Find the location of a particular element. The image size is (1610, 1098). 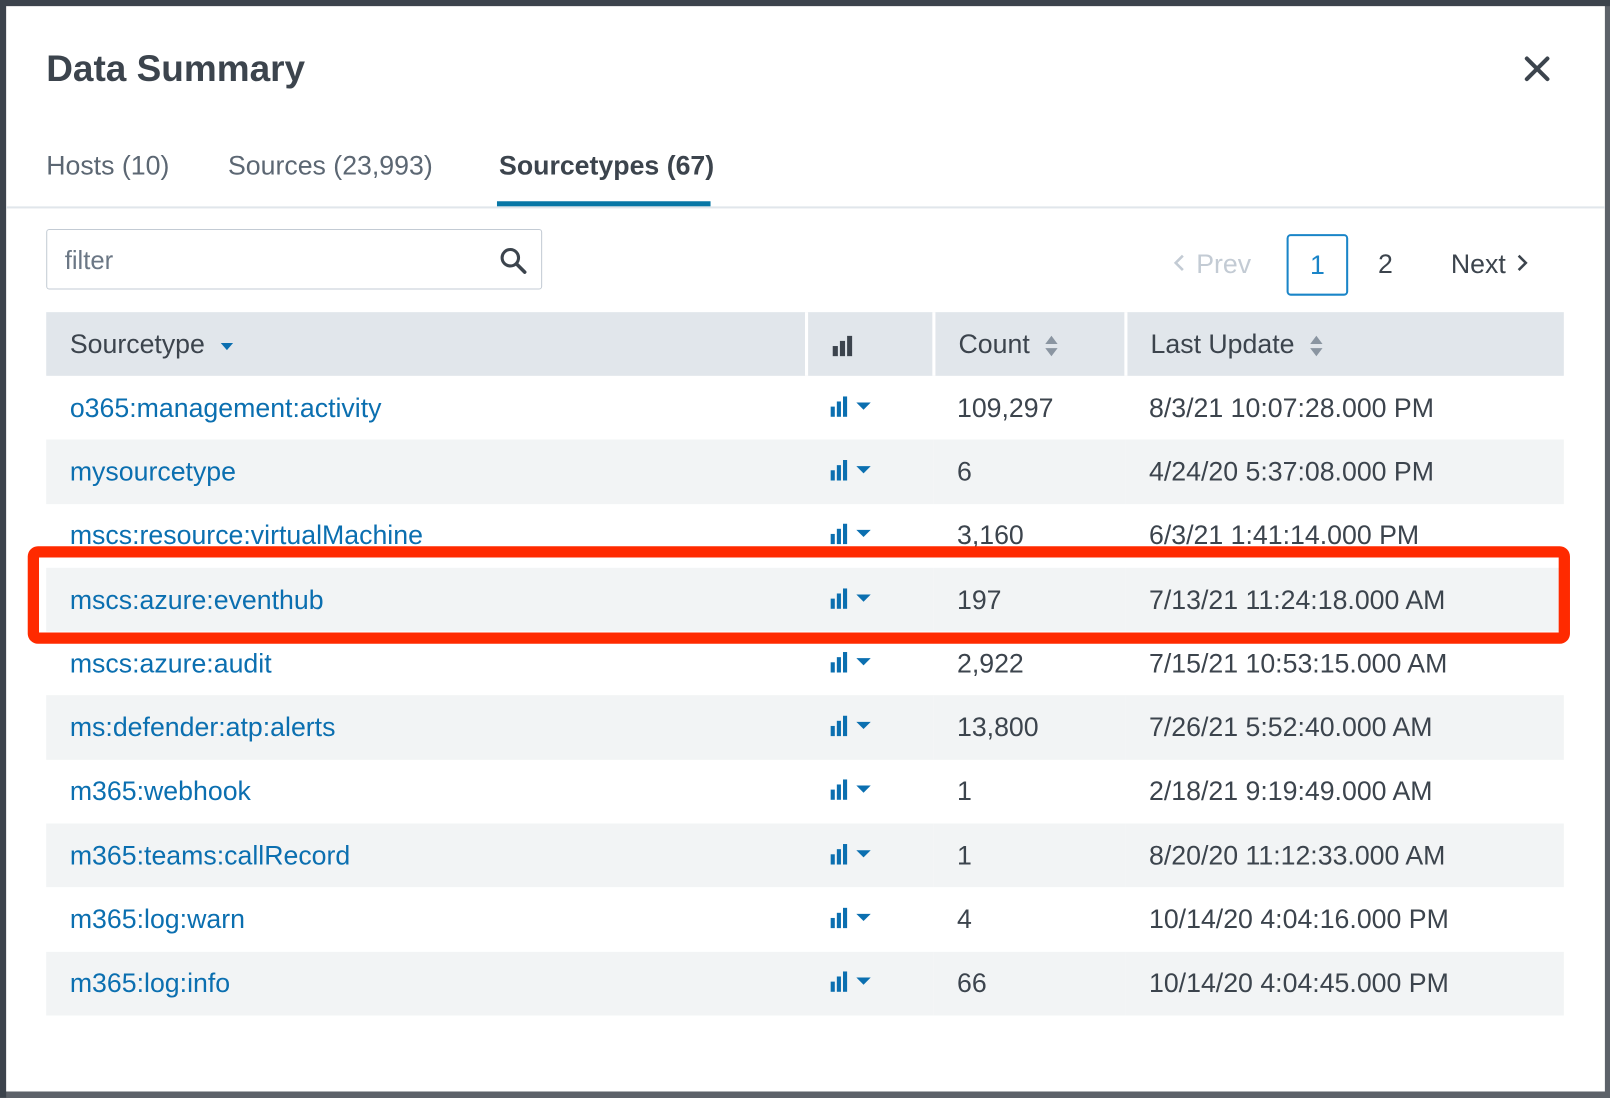

filter-box is located at coordinates (294, 259).